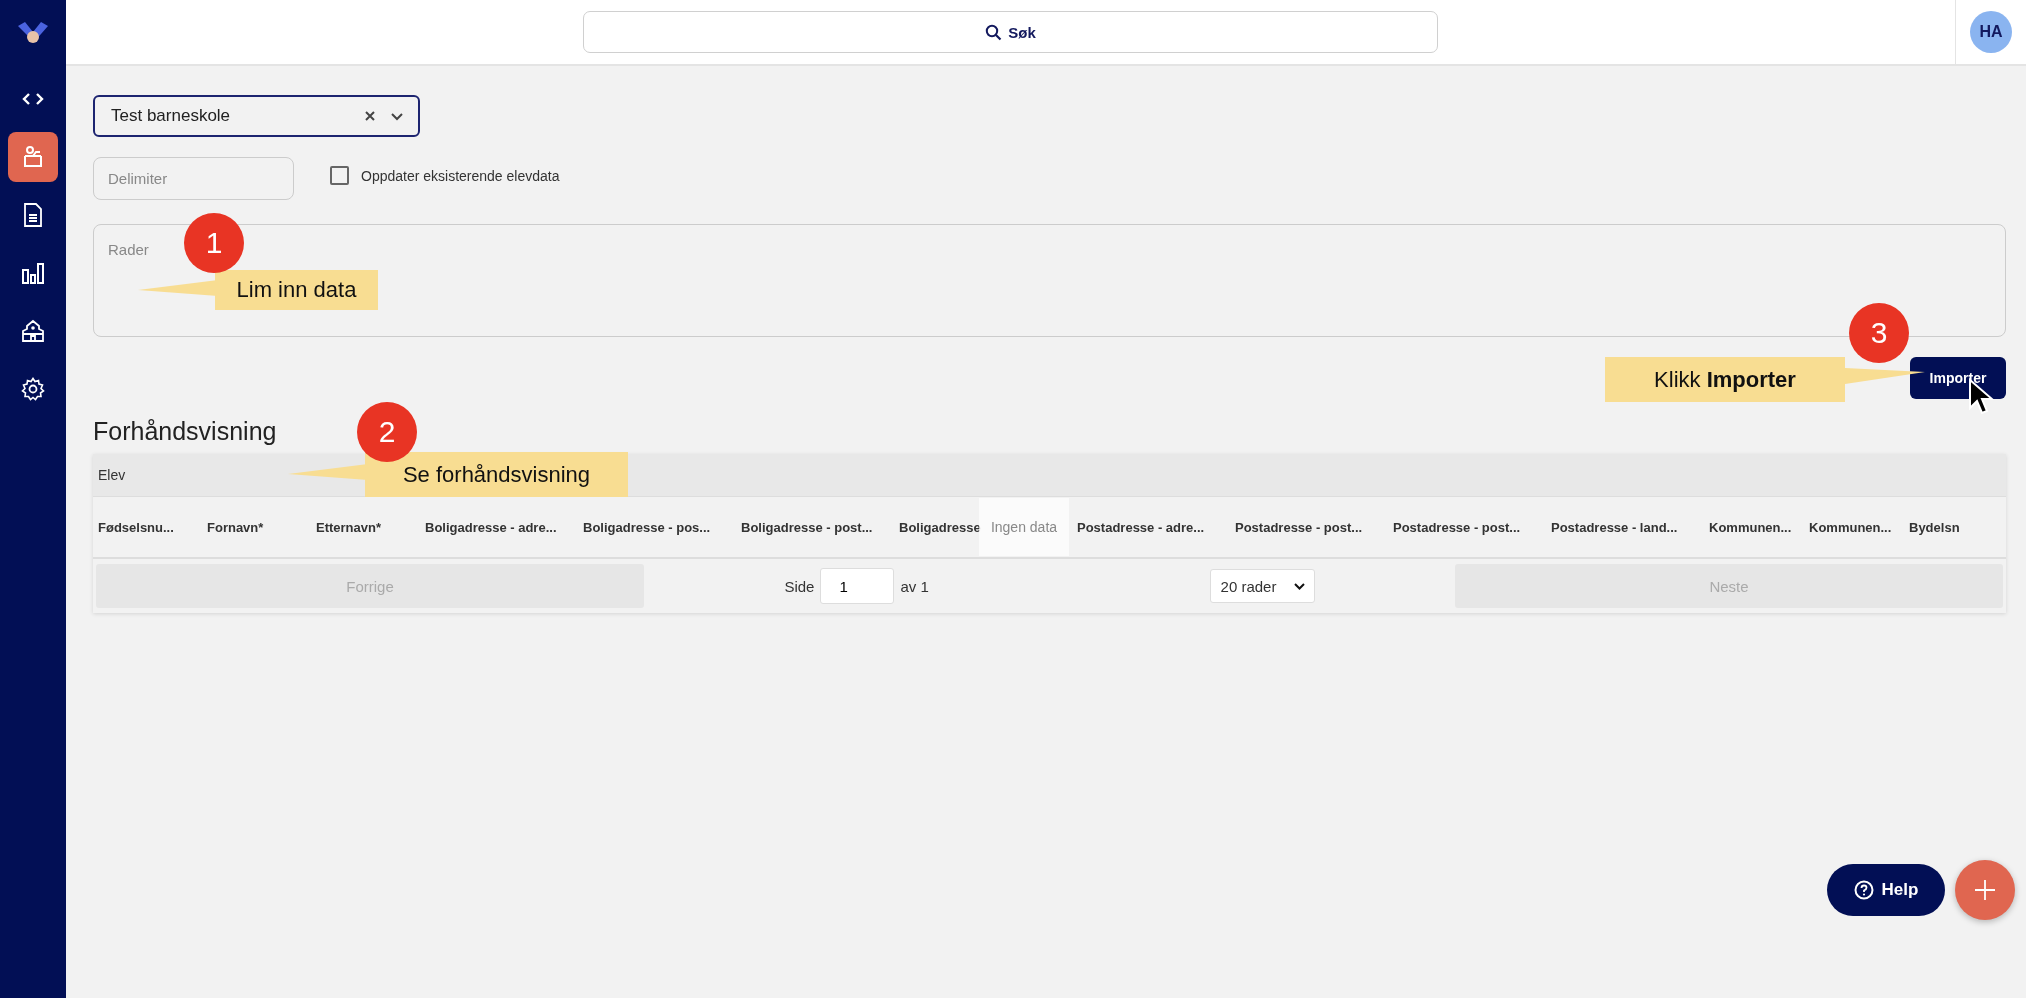 Image resolution: width=2026 pixels, height=998 pixels. I want to click on avatar: HA, so click(1991, 32).